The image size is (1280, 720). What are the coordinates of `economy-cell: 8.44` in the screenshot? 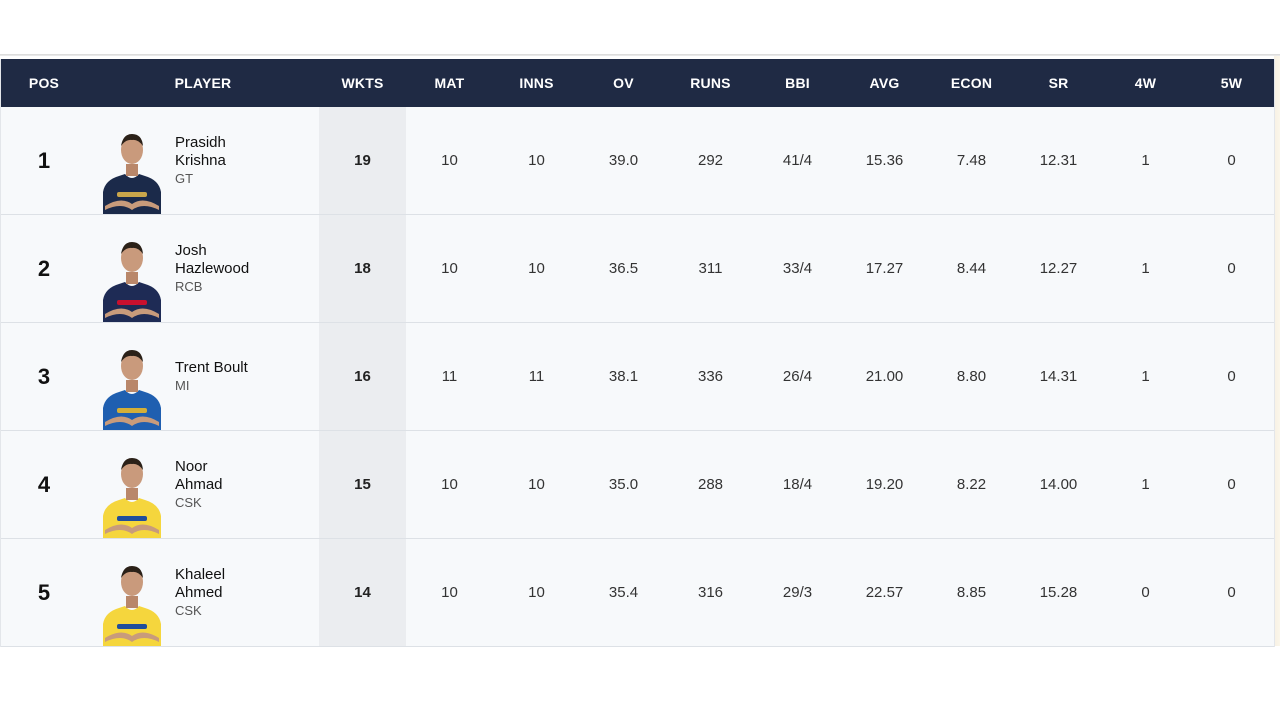 It's located at (971, 268).